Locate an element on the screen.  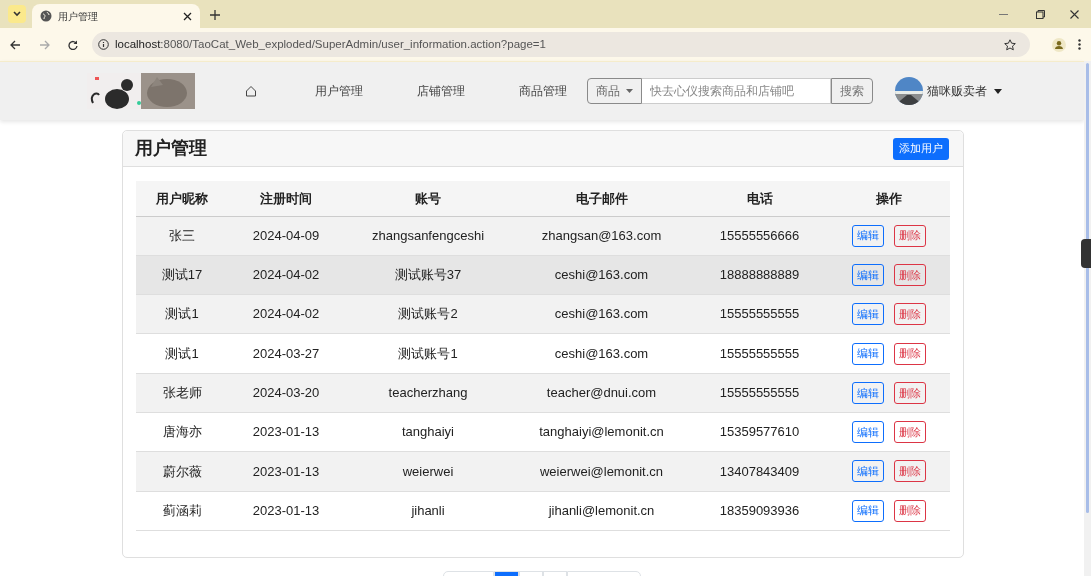
table-cell: tanghaiyi@lemonit.cn is located at coordinates (601, 432).